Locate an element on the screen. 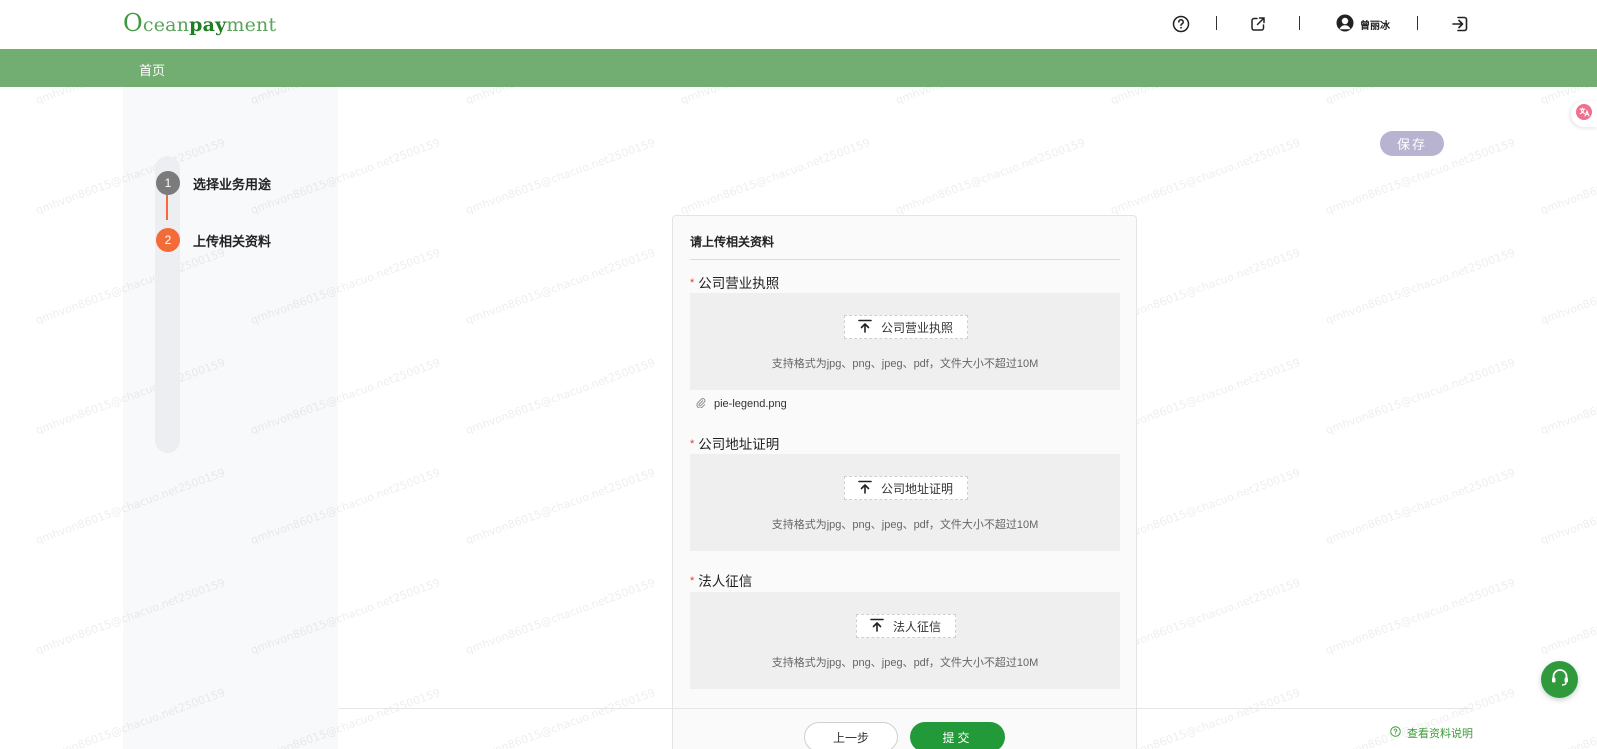  field-label-business-license: * 公司营业执照 is located at coordinates (735, 283).